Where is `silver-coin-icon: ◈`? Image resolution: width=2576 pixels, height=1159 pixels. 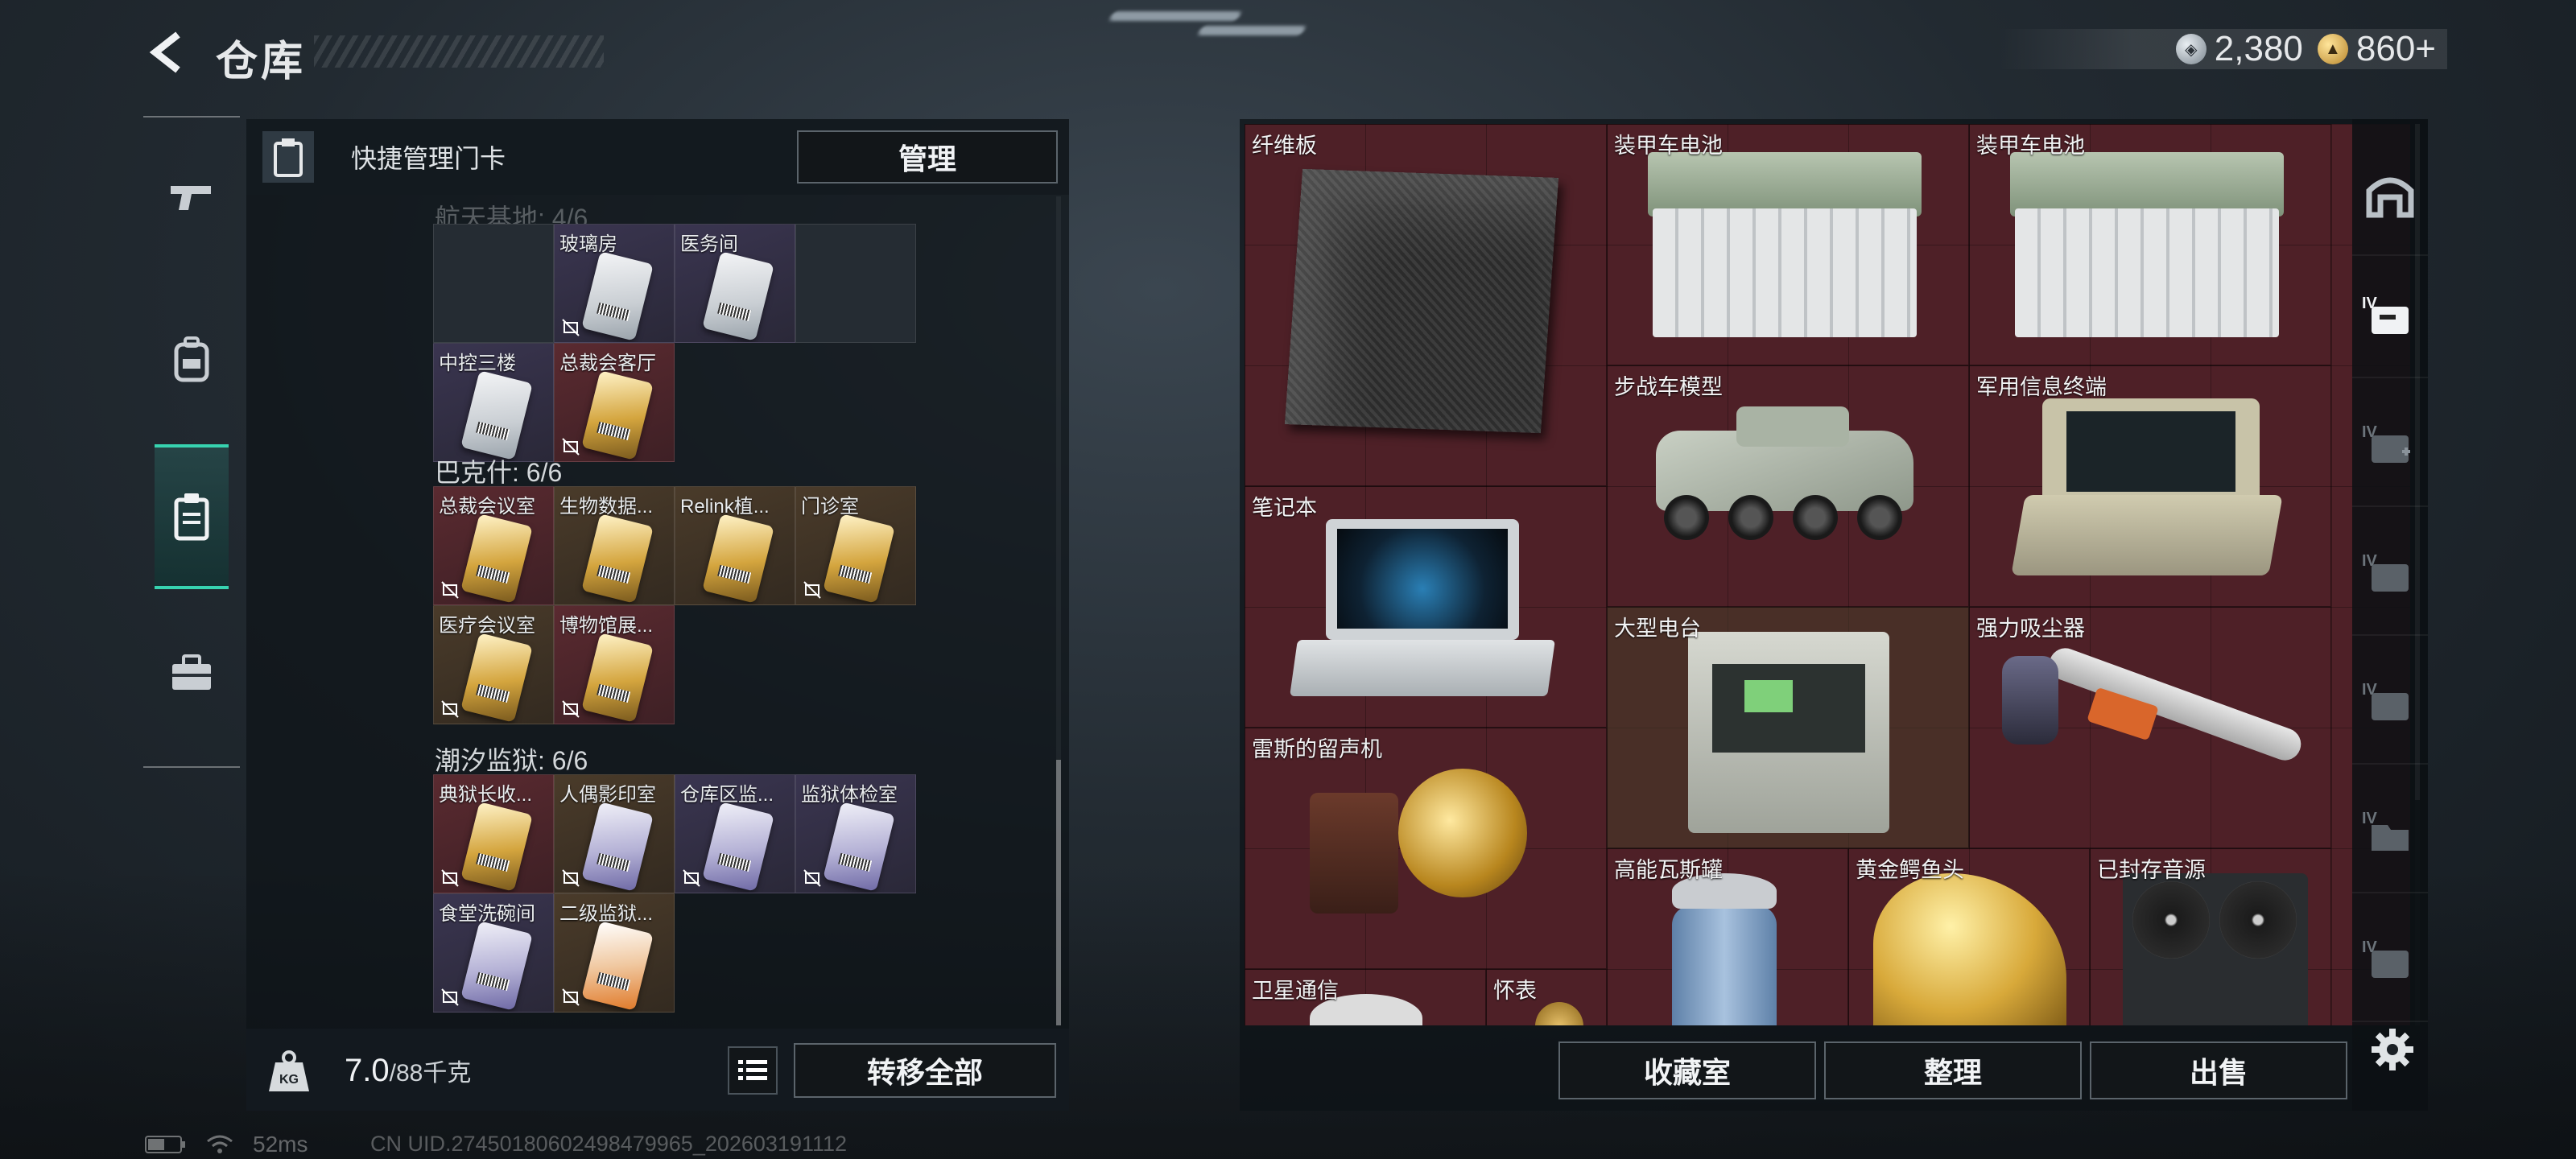 silver-coin-icon: ◈ is located at coordinates (2191, 49).